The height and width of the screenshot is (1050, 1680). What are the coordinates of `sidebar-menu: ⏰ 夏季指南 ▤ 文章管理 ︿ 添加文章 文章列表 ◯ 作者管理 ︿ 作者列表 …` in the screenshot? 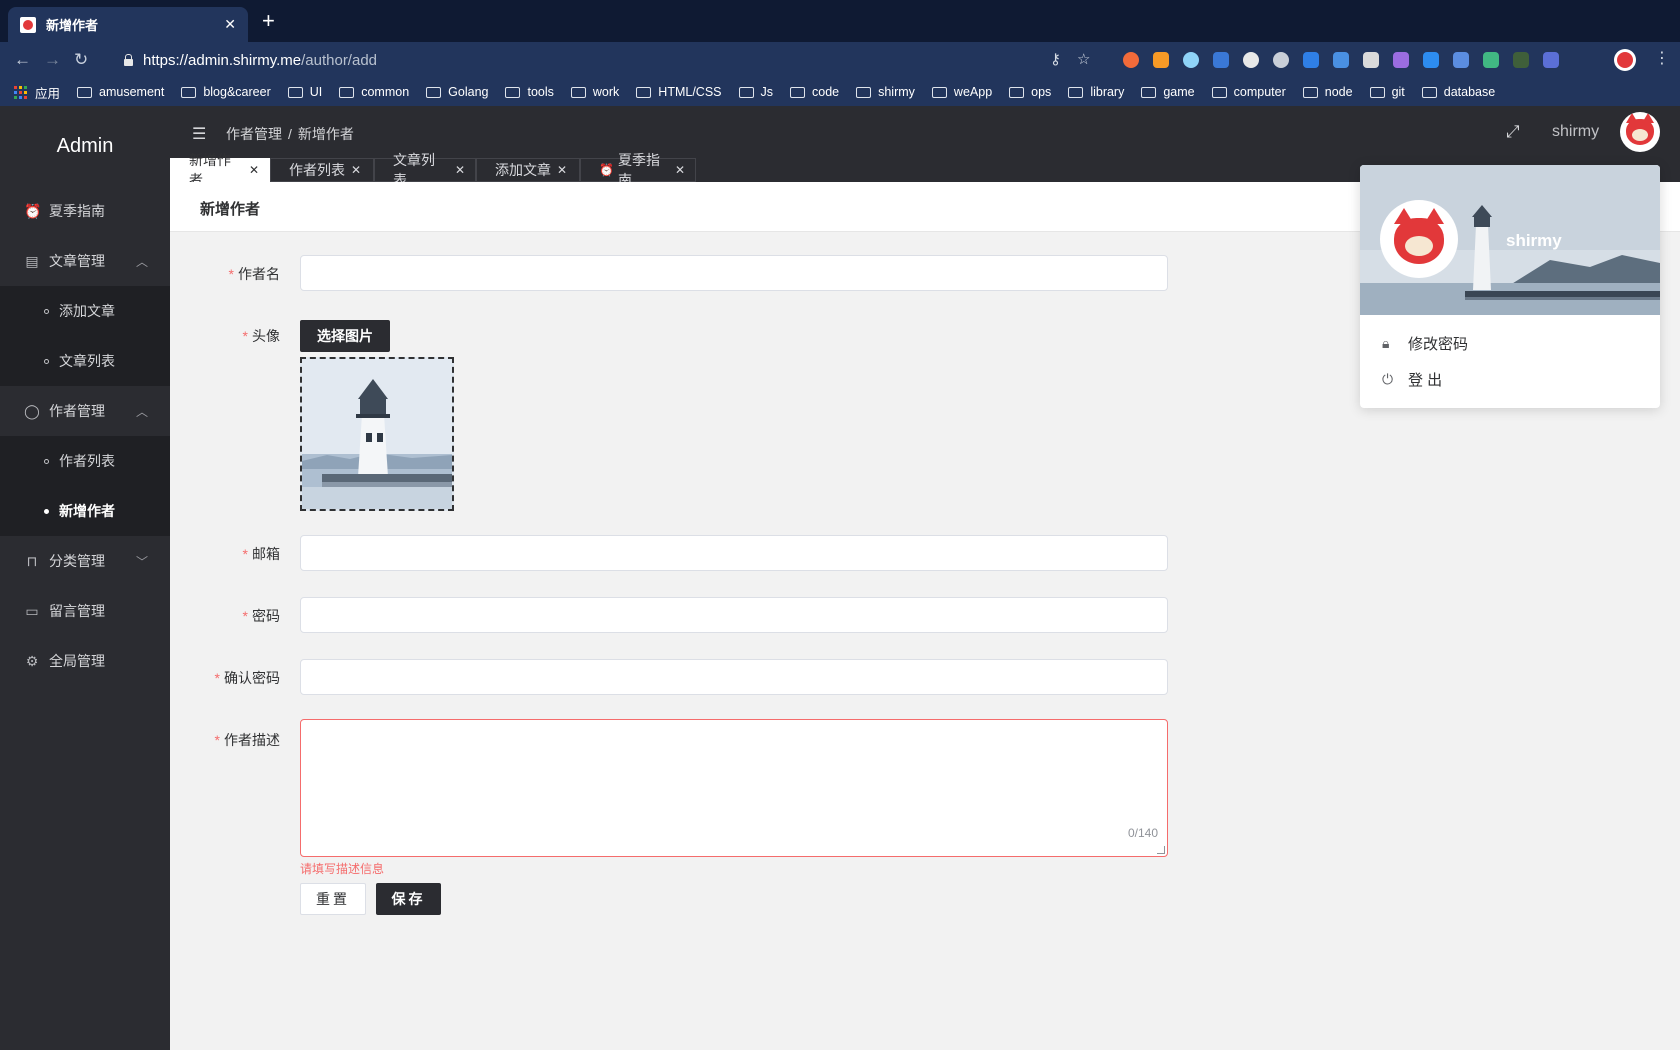 It's located at (85, 436).